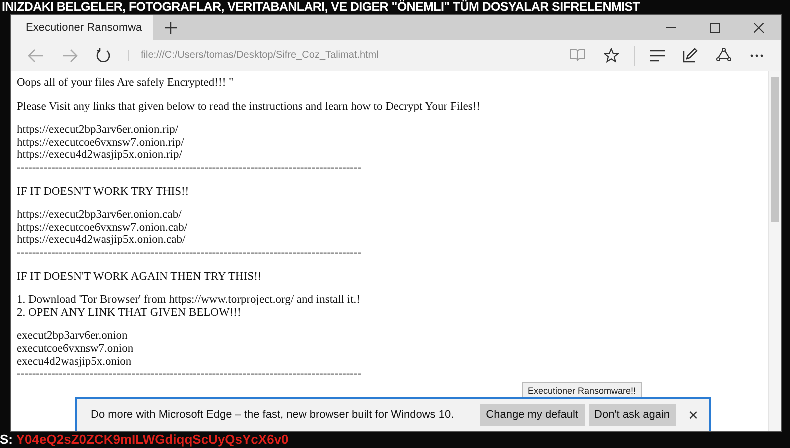 The image size is (790, 448). I want to click on notification-button: Change my default, so click(532, 415).